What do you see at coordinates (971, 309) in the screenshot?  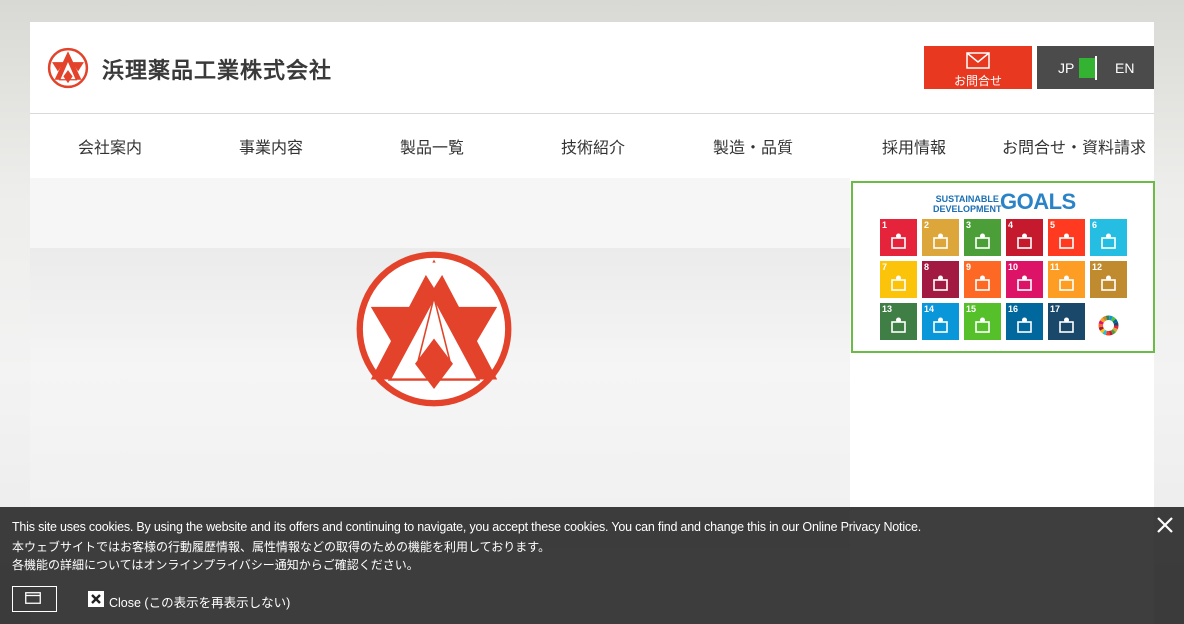 I see `sdg-goal-number: 15` at bounding box center [971, 309].